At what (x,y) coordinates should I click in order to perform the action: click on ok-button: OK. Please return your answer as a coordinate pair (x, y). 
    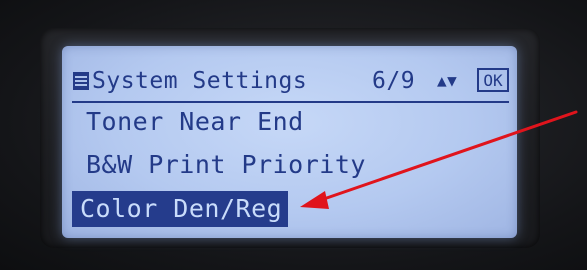
    Looking at the image, I should click on (493, 80).